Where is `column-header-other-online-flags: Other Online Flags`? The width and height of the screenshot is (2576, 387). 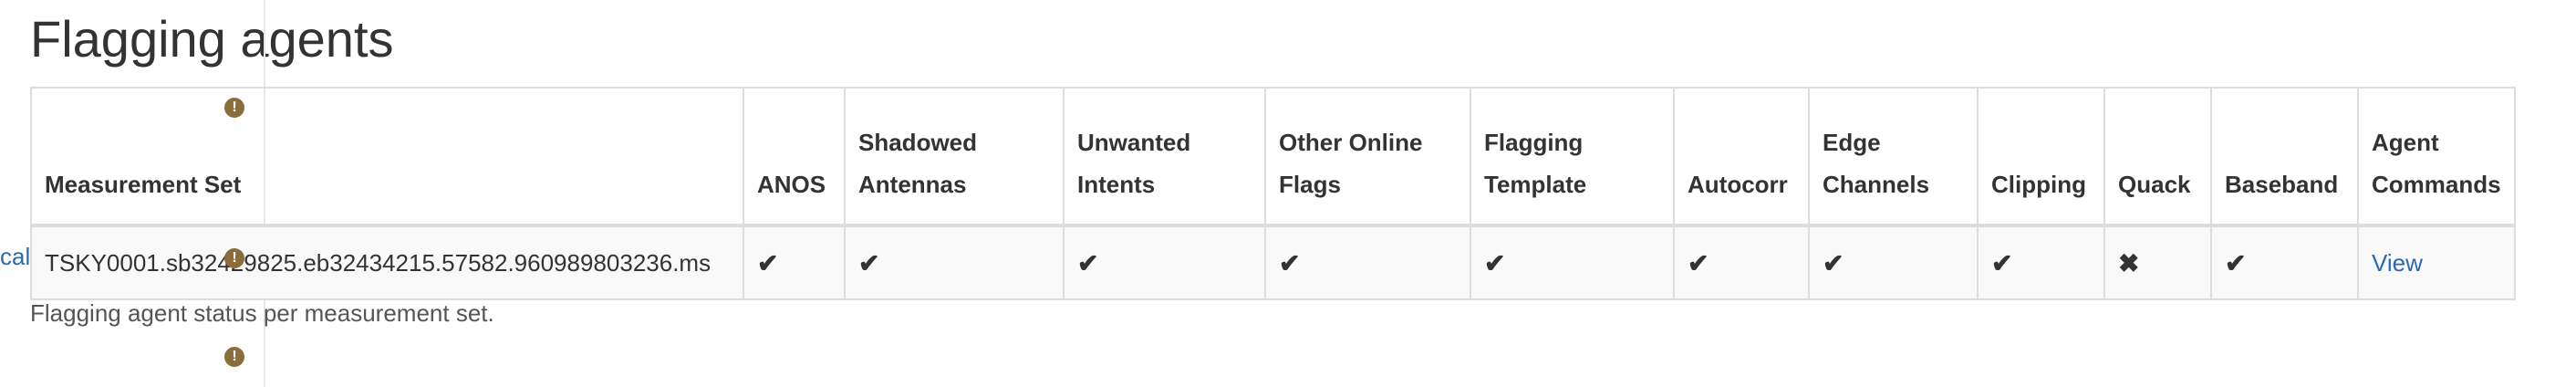 column-header-other-online-flags: Other Online Flags is located at coordinates (1367, 157).